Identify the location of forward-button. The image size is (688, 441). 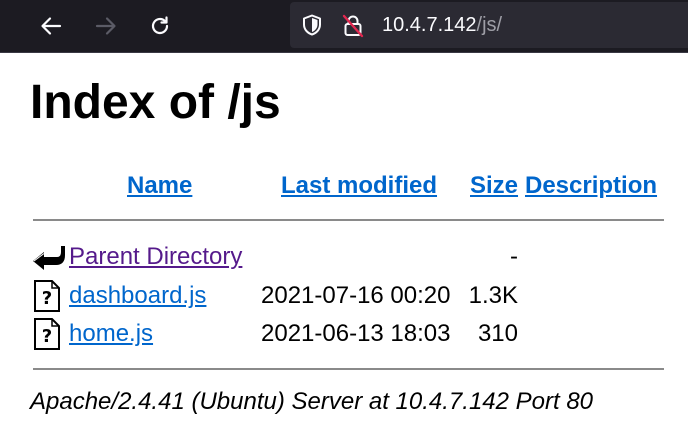
(106, 26).